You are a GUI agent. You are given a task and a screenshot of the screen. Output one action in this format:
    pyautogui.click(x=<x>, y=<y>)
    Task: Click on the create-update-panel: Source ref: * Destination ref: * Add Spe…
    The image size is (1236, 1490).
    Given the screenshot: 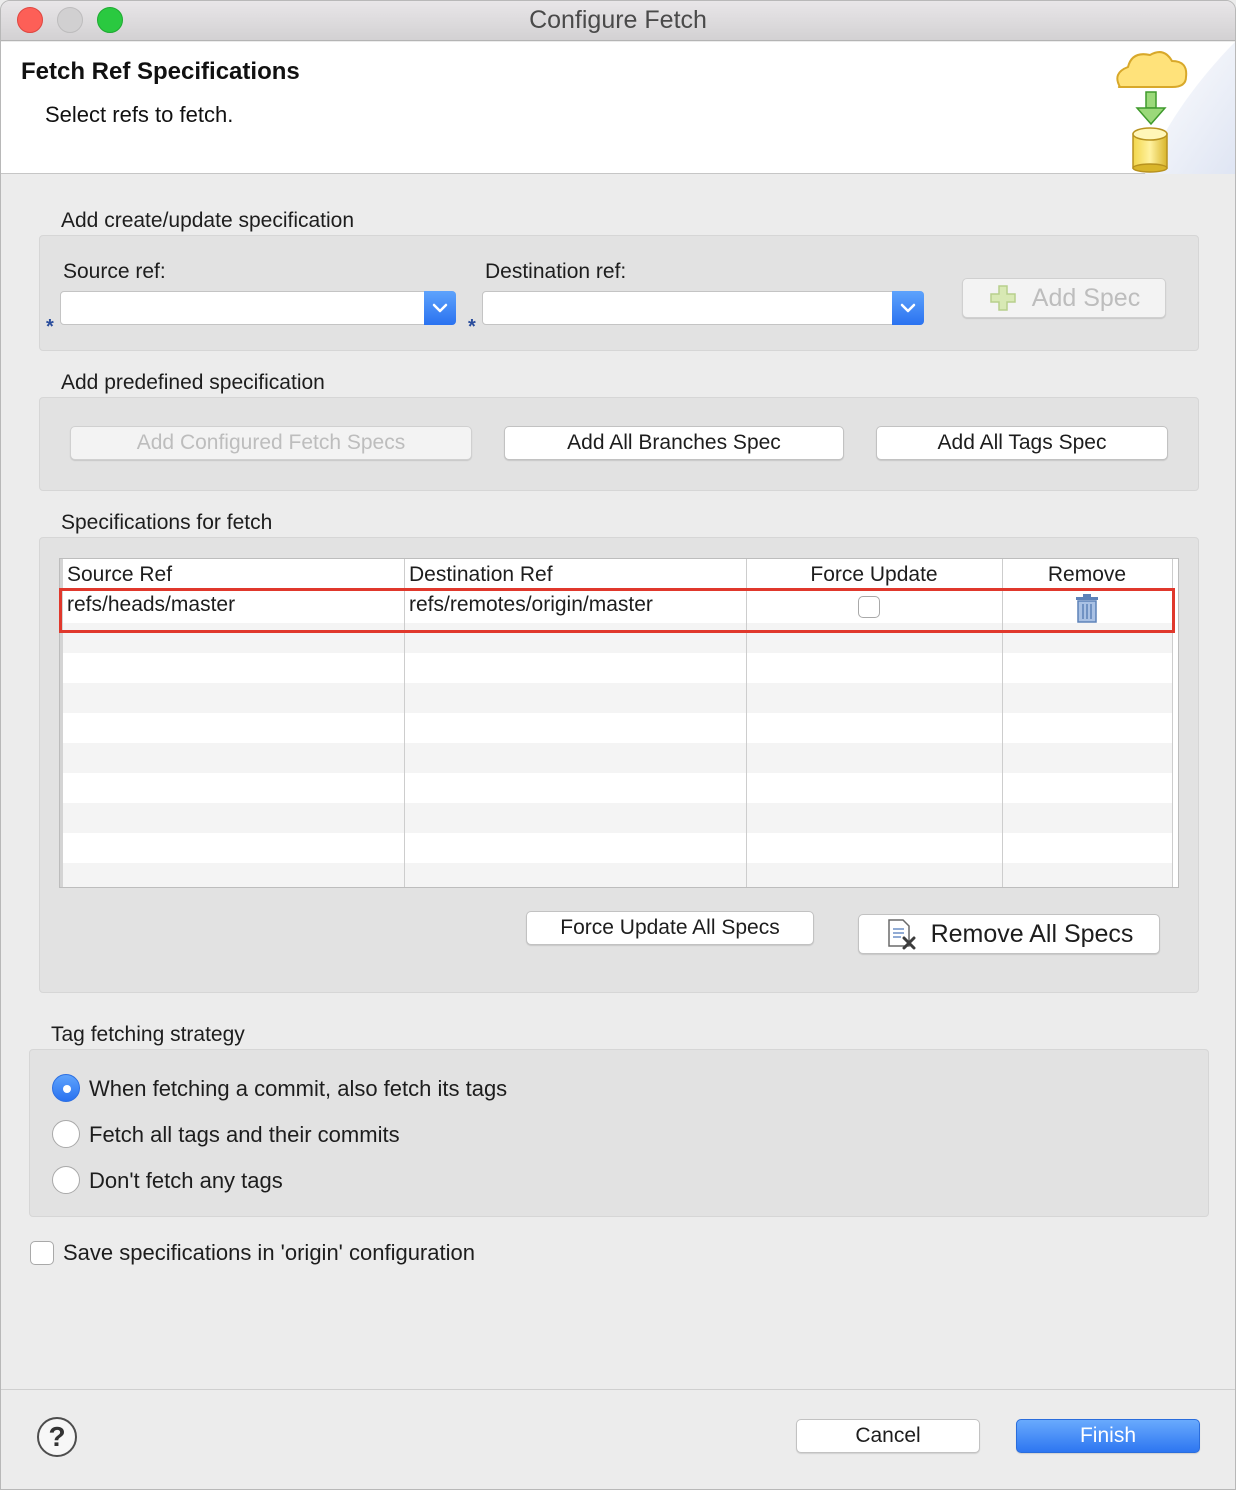 What is the action you would take?
    pyautogui.click(x=619, y=293)
    